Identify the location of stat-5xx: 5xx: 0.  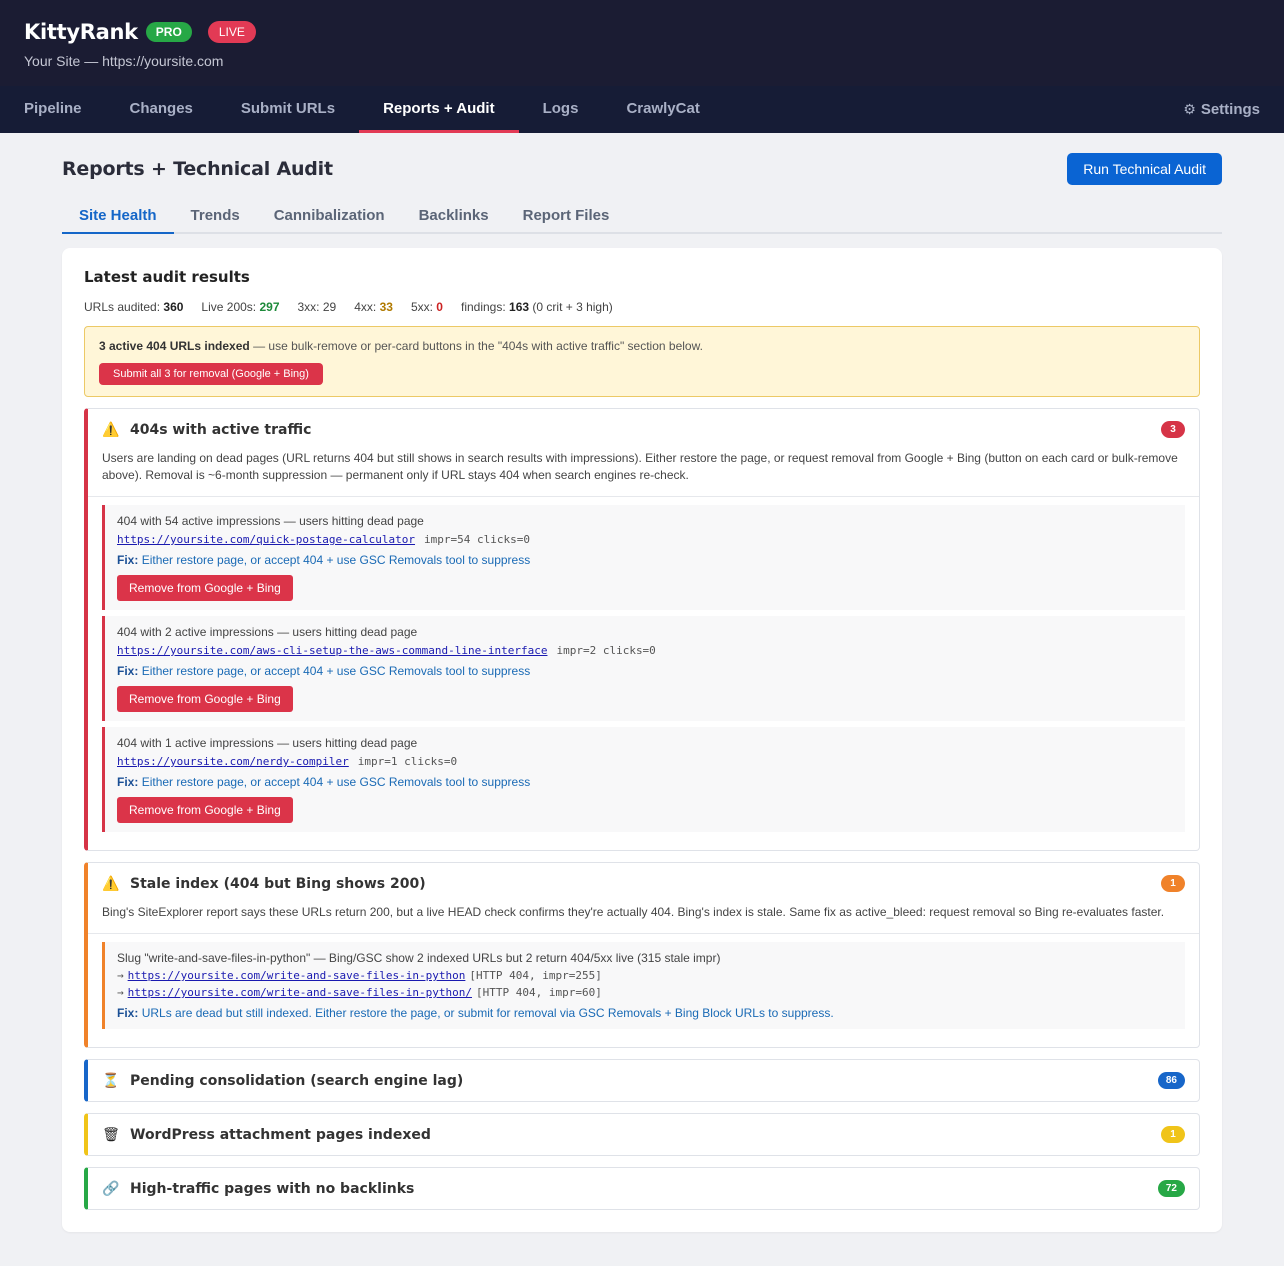
(426, 307).